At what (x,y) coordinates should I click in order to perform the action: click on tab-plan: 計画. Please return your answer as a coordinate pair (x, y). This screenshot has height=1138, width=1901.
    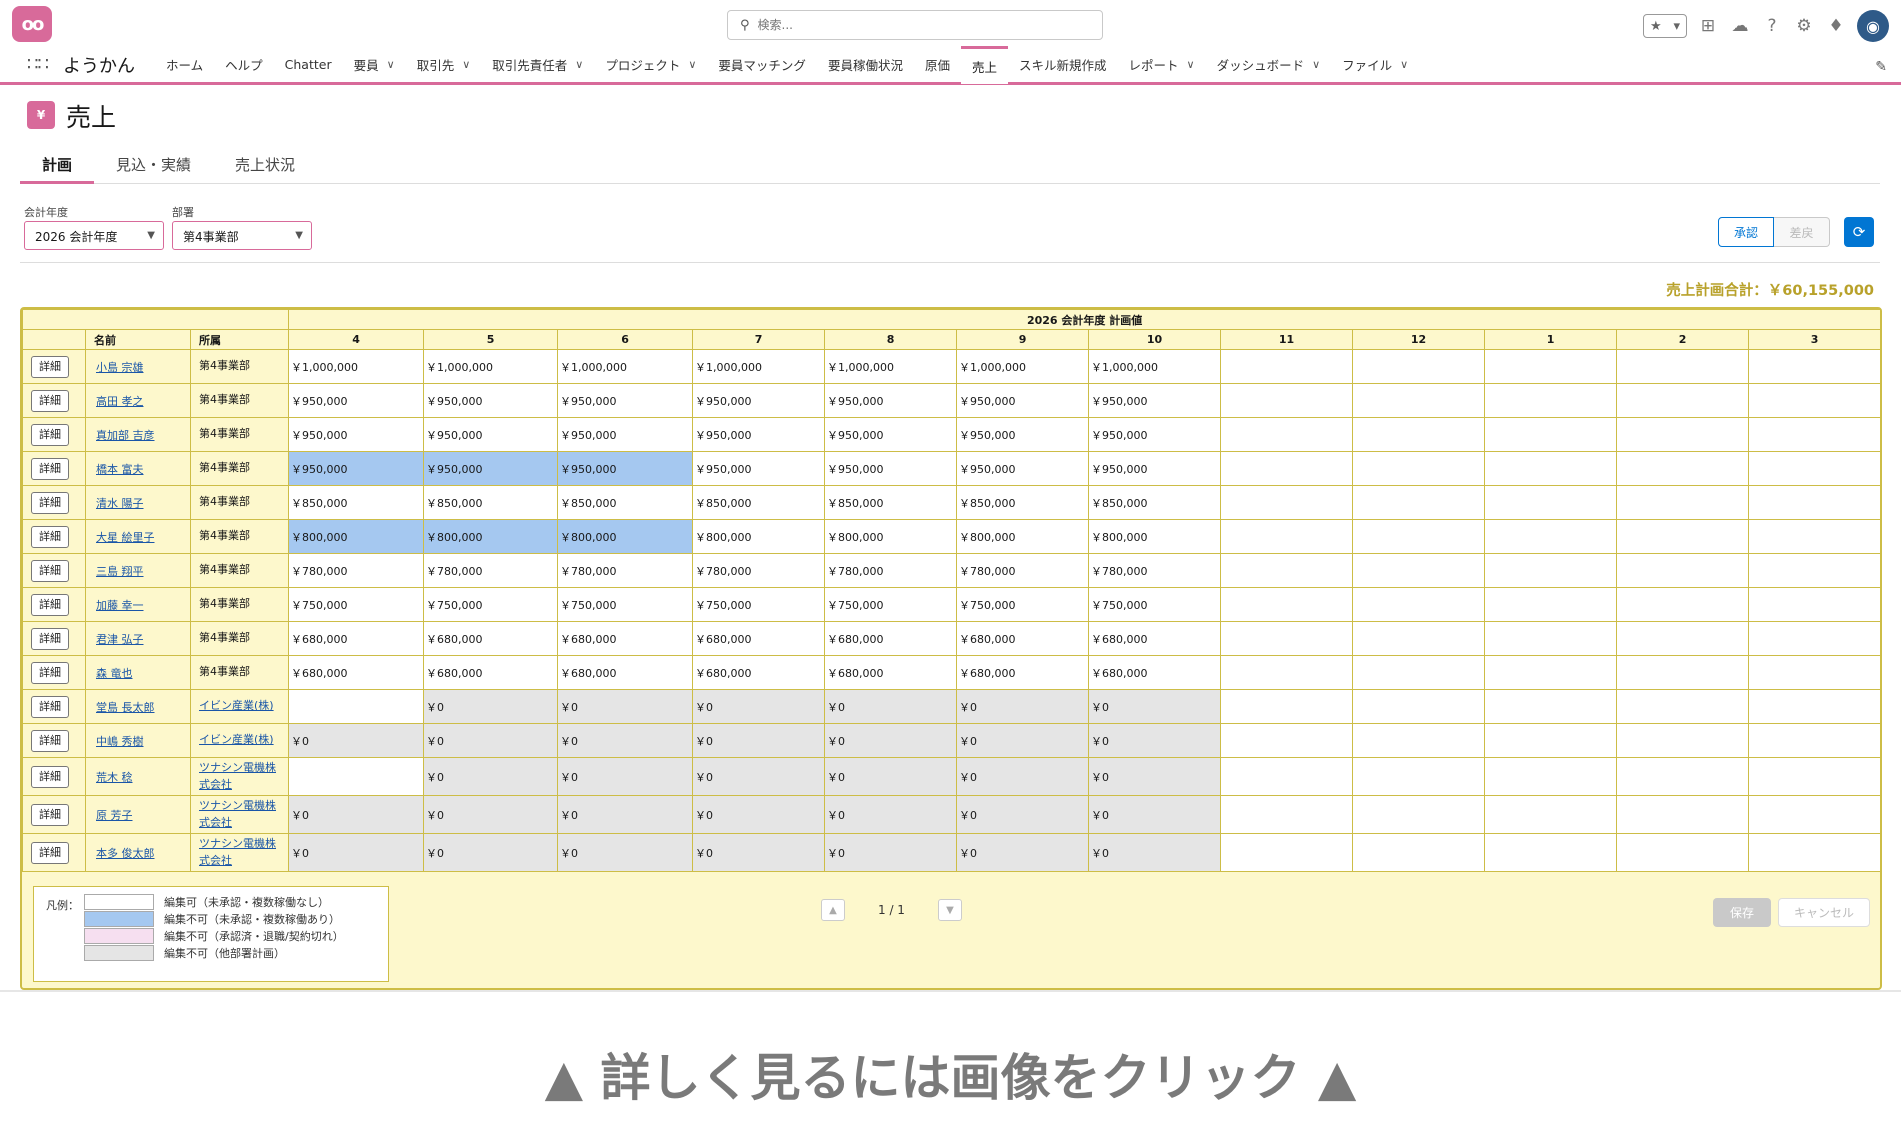
    Looking at the image, I should click on (57, 167).